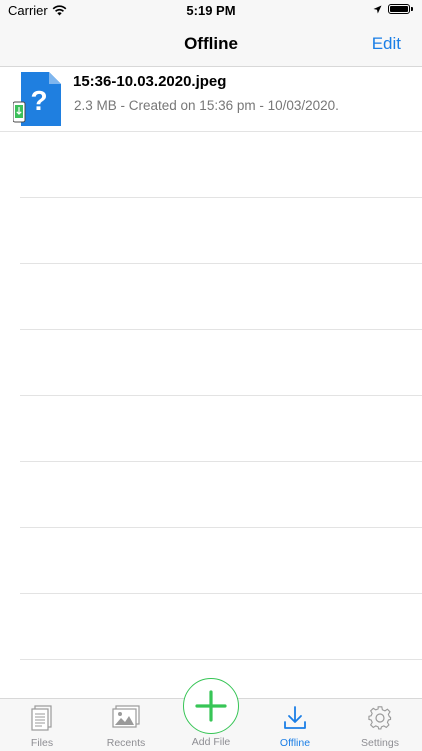  What do you see at coordinates (42, 743) in the screenshot?
I see `tab-files-label: Files` at bounding box center [42, 743].